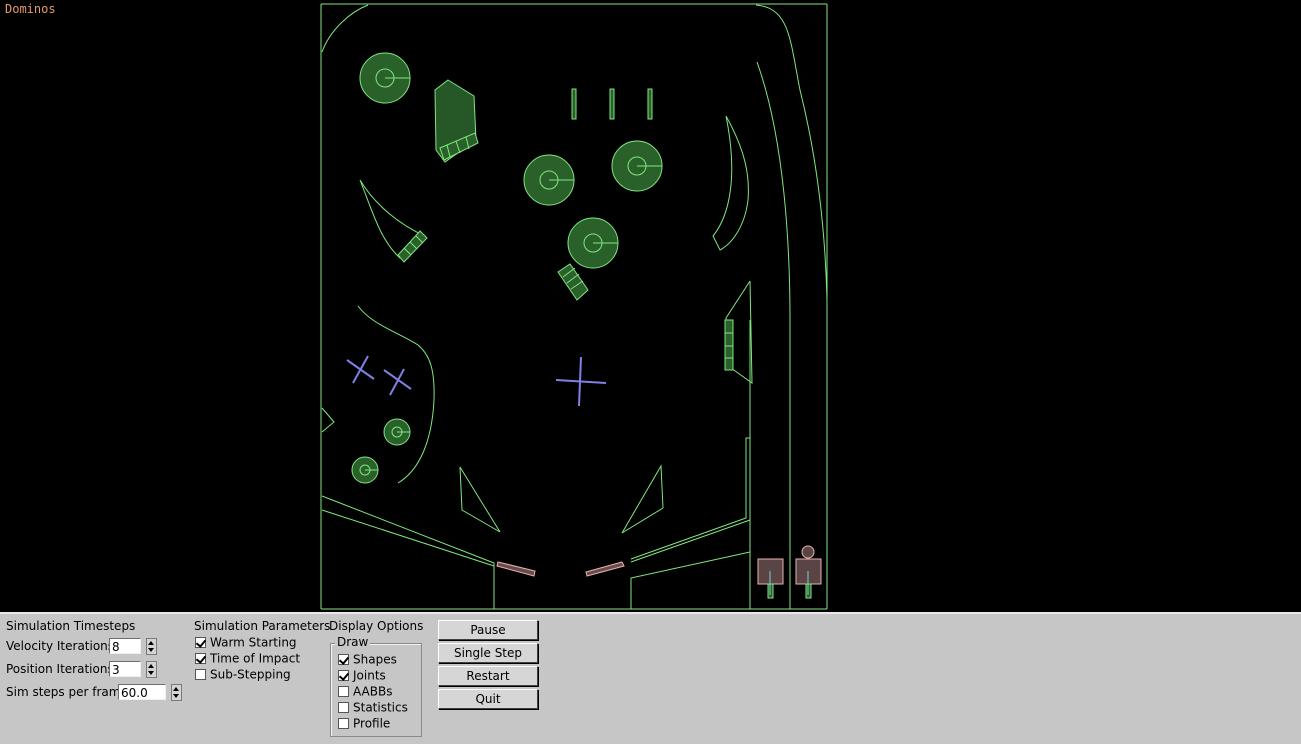 The height and width of the screenshot is (744, 1301). I want to click on left-kicker-wall, so click(328, 420).